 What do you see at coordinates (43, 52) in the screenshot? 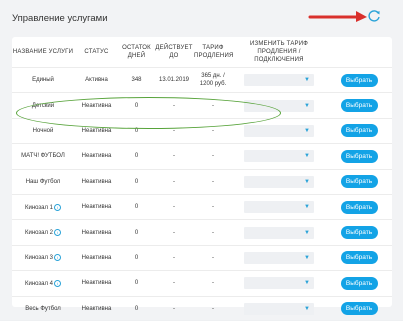
I see `column-header-name: НАЗВАНИЕ УСЛУГИ` at bounding box center [43, 52].